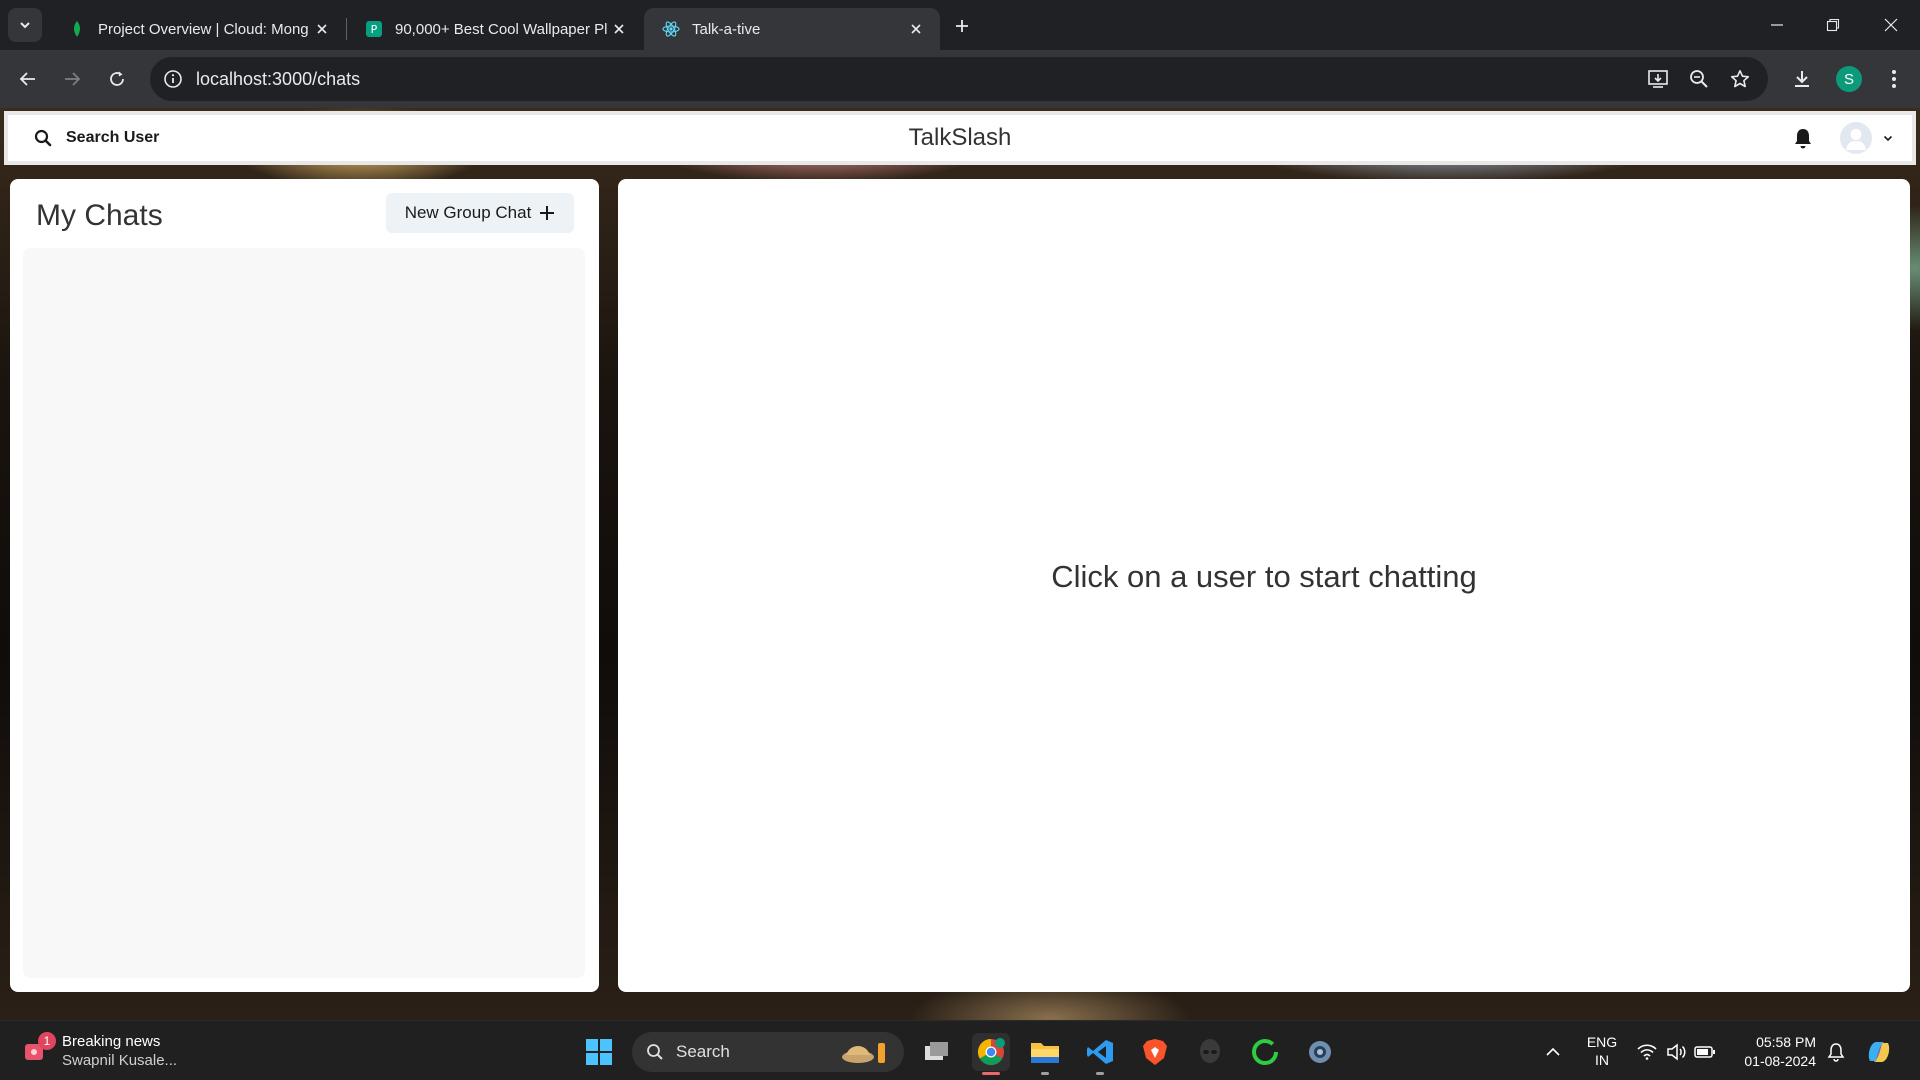 Image resolution: width=1920 pixels, height=1080 pixels. I want to click on restore-button, so click(1833, 25).